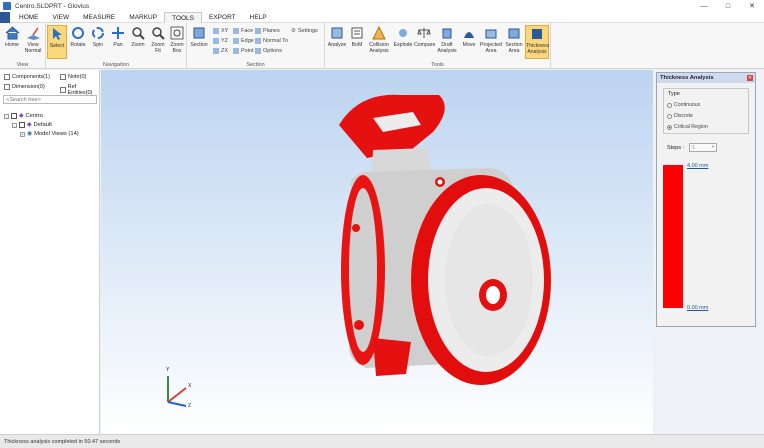 This screenshot has width=764, height=448. I want to click on home-button: Home, so click(12, 42).